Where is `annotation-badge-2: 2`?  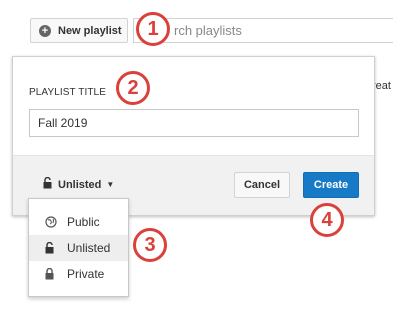
annotation-badge-2: 2 is located at coordinates (133, 88).